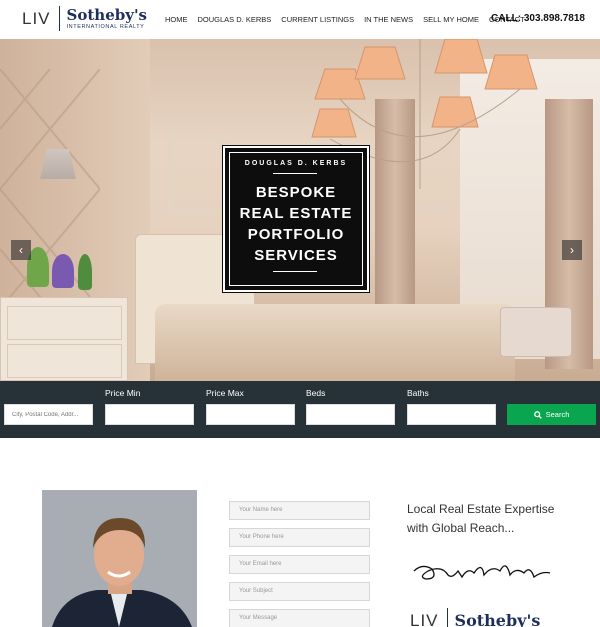  Describe the element at coordinates (21, 250) in the screenshot. I see `slider-prev-button: ‹` at that location.